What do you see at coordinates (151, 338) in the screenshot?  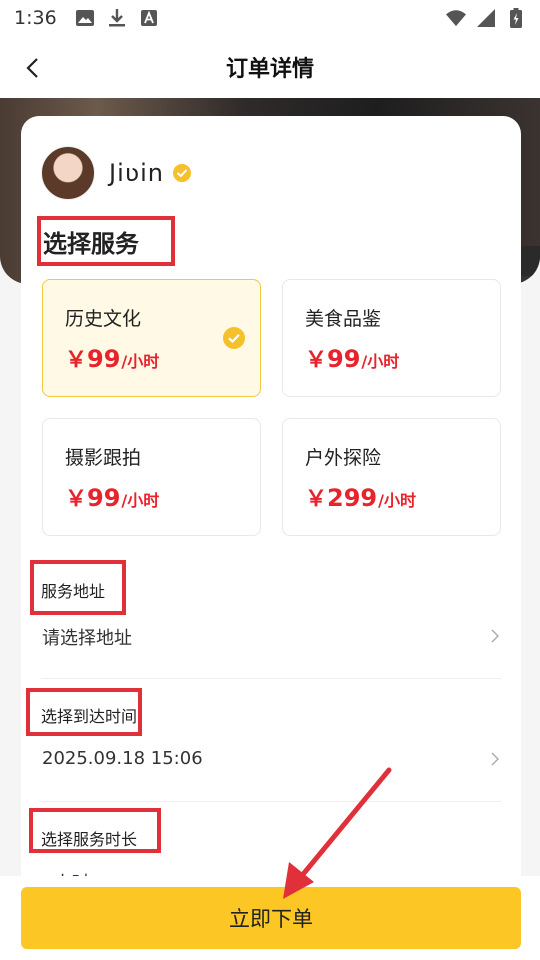 I see `service-card-history: 历史文化 ￥ 99/小时` at bounding box center [151, 338].